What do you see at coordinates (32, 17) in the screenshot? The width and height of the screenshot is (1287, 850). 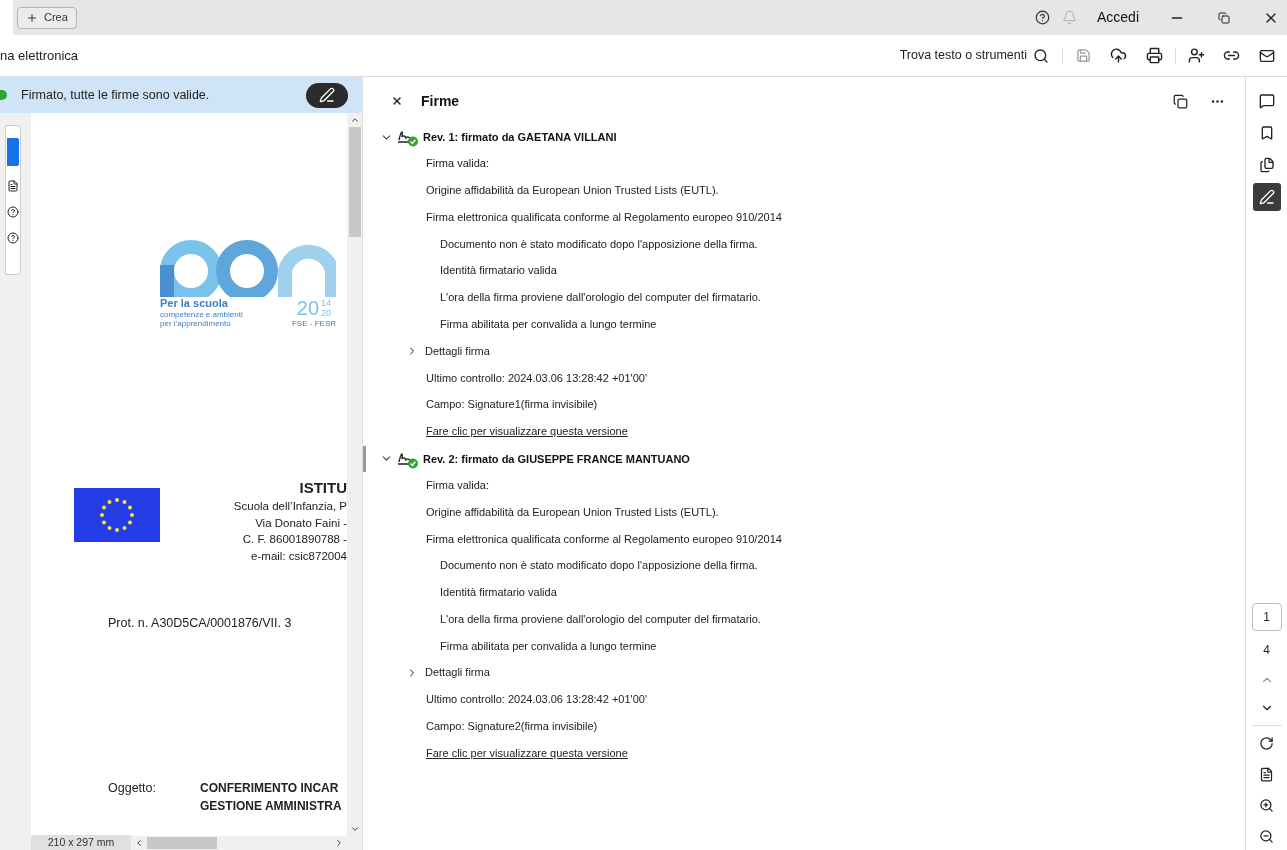 I see `plus-icon` at bounding box center [32, 17].